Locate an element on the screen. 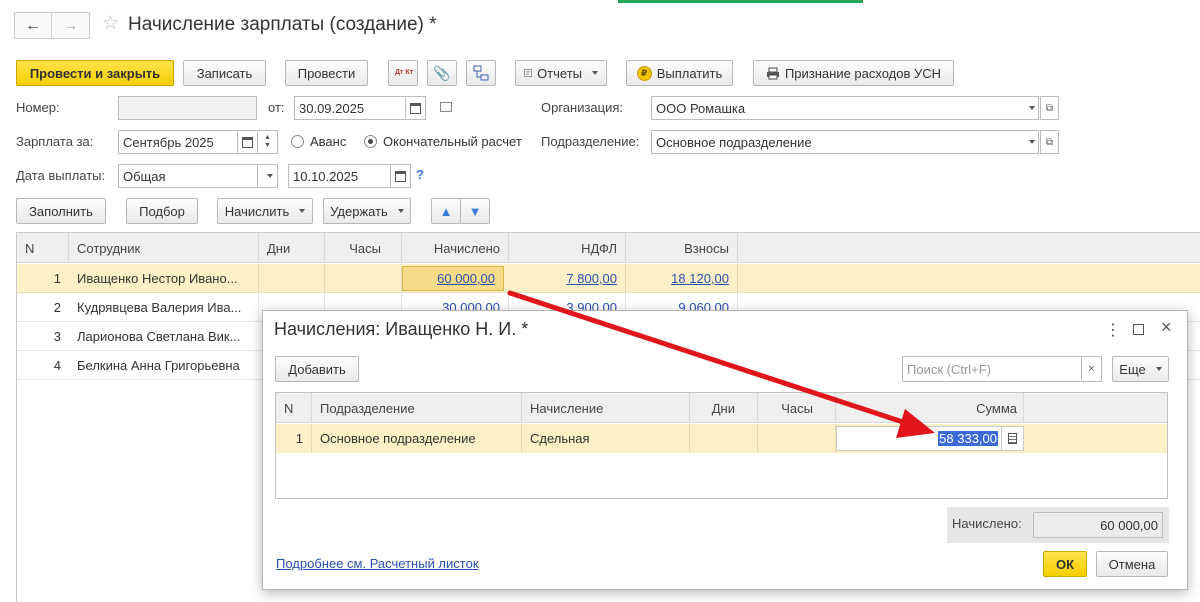 The height and width of the screenshot is (602, 1200). calculator-icon is located at coordinates (1012, 438).